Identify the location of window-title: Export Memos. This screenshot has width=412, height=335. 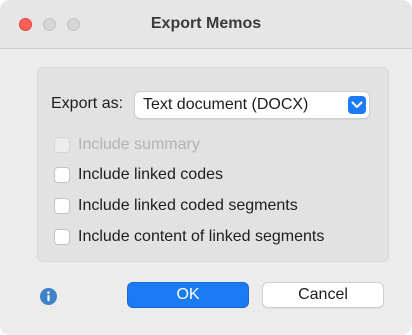
(206, 23).